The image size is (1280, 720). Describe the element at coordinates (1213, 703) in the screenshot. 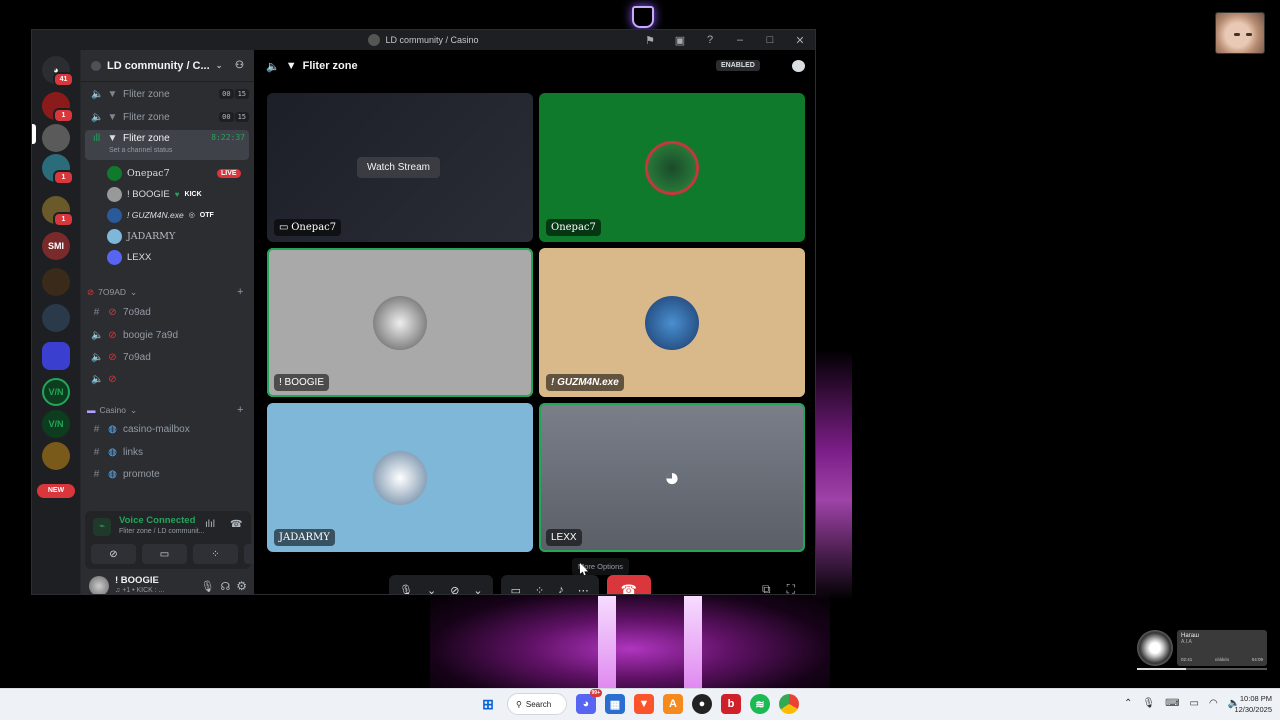

I see `wifi-icon: ◠` at that location.